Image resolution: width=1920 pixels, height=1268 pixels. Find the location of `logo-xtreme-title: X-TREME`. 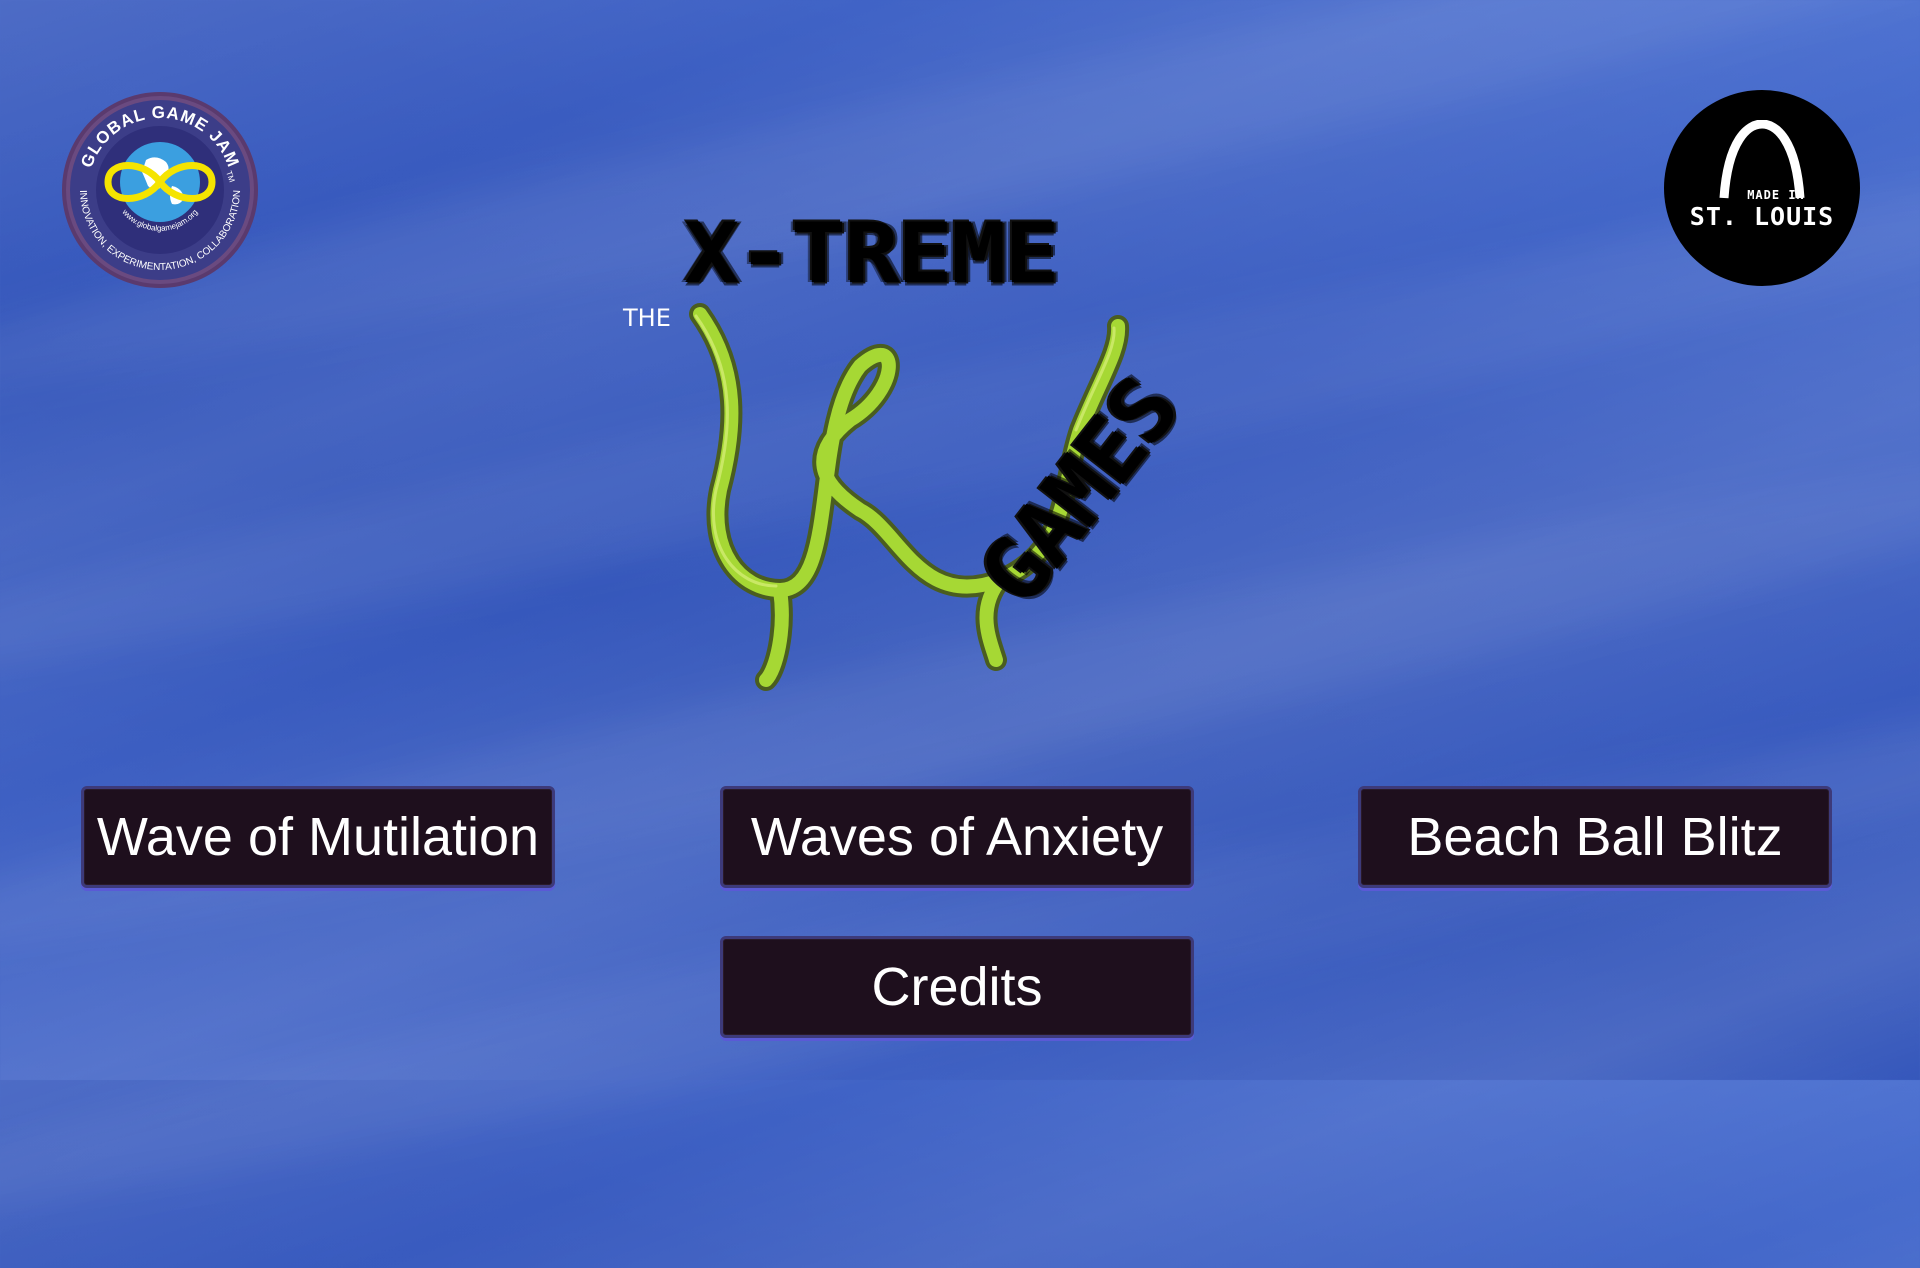

logo-xtreme-title: X-TREME is located at coordinates (872, 253).